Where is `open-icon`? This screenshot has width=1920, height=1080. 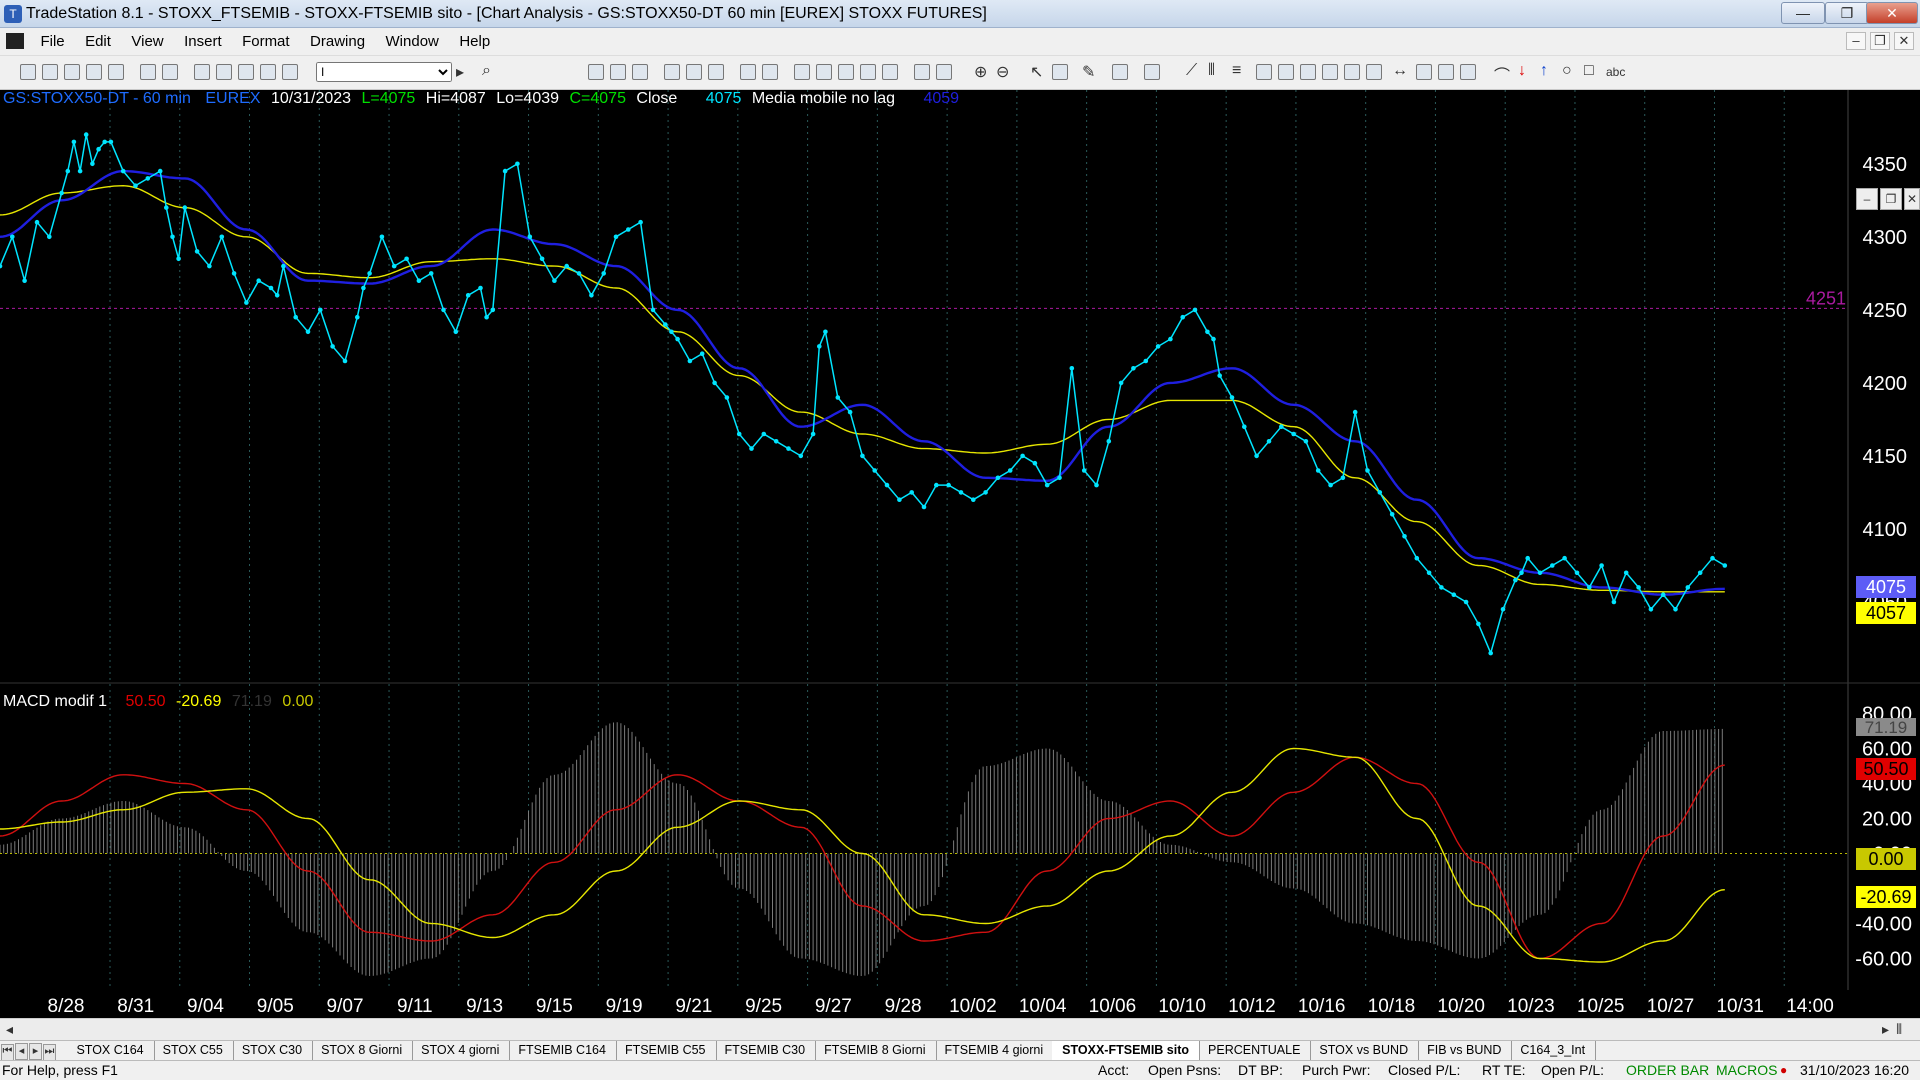 open-icon is located at coordinates (50, 72).